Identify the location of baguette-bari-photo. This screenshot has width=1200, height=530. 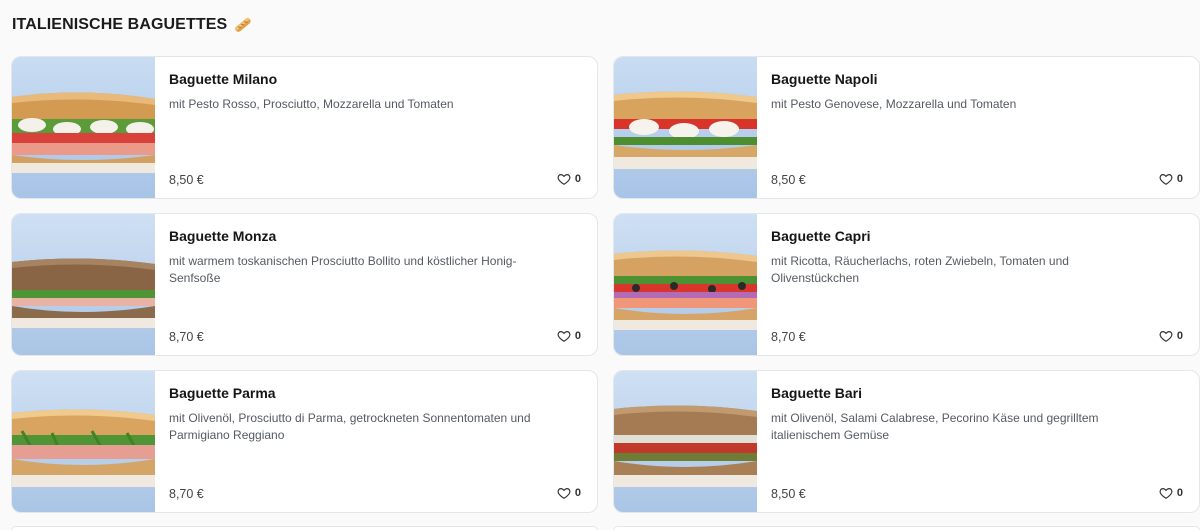
(685, 441).